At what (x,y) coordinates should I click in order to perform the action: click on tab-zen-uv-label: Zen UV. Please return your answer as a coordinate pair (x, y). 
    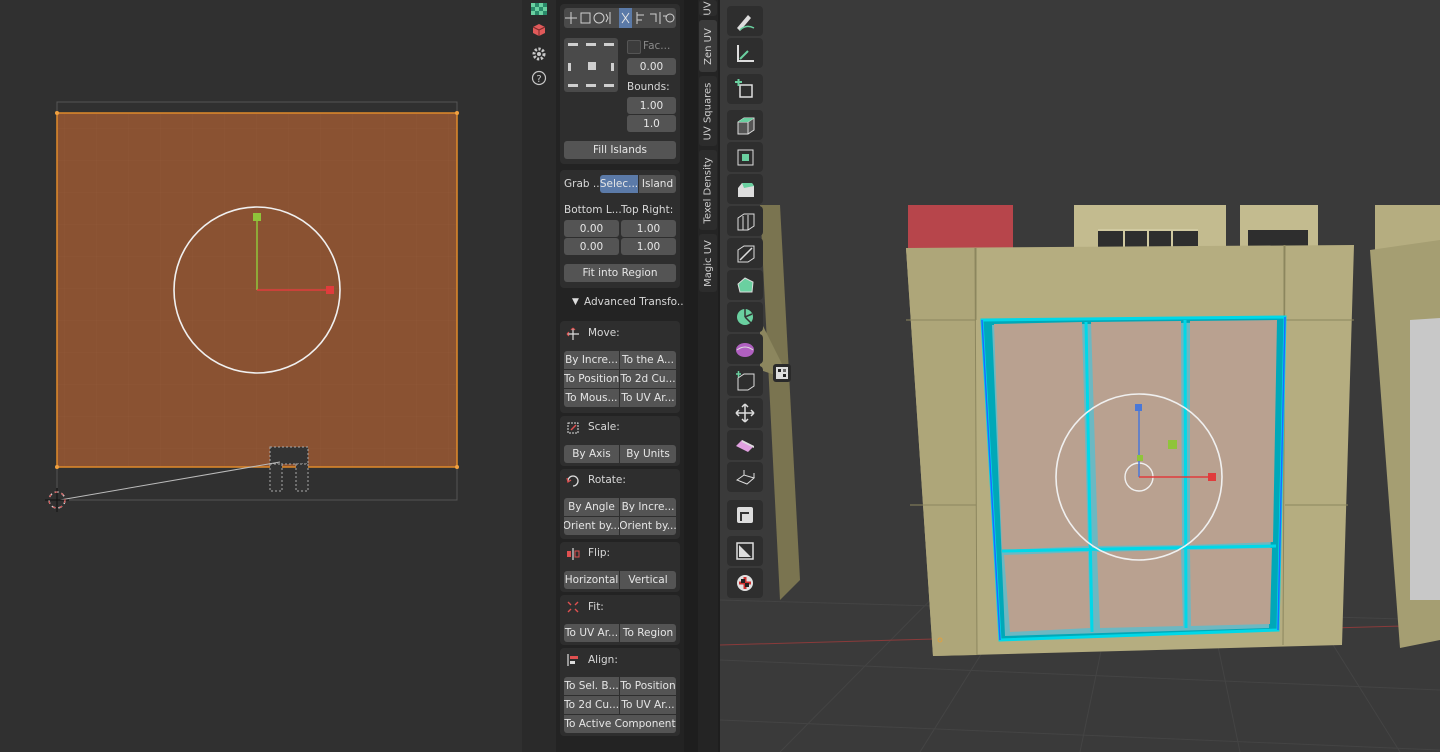
    Looking at the image, I should click on (708, 46).